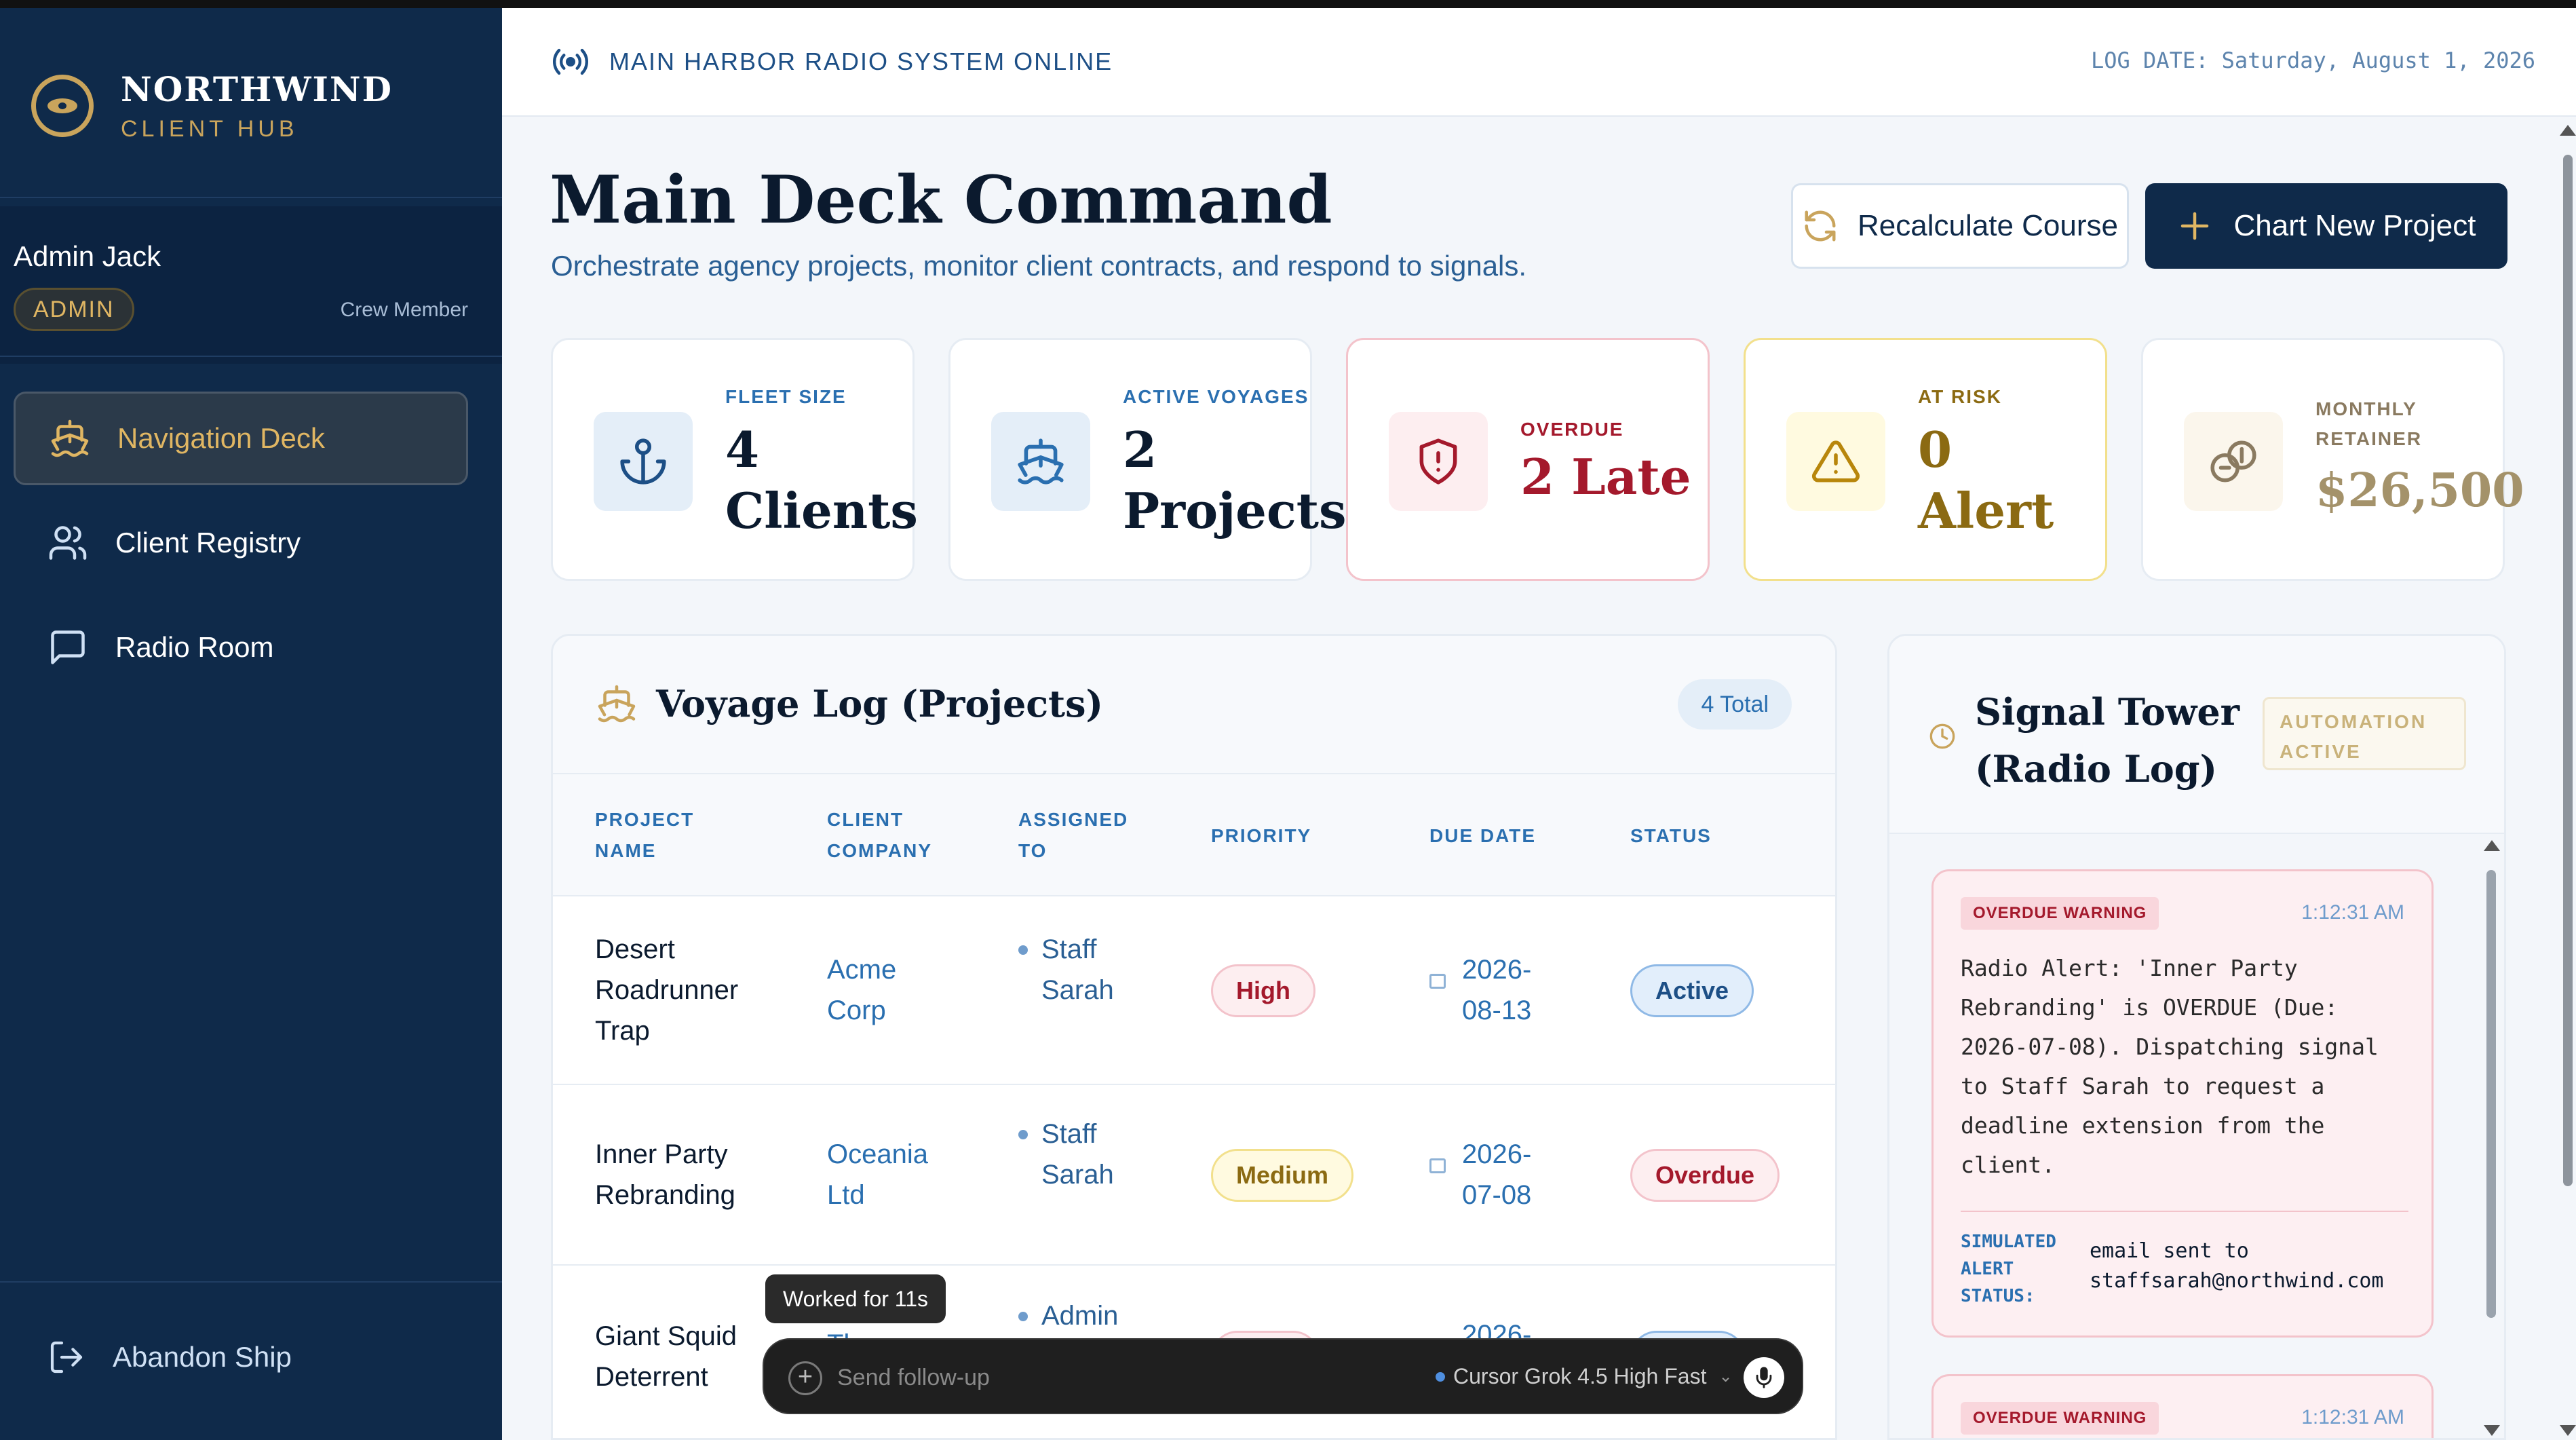 The height and width of the screenshot is (1440, 2576). I want to click on total-count-badge: 4 Total, so click(1735, 704).